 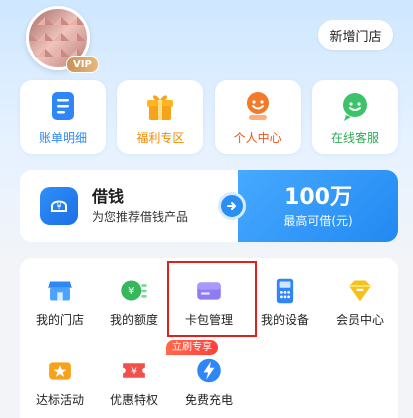 What do you see at coordinates (160, 137) in the screenshot?
I see `quick-action-label: 福利专区` at bounding box center [160, 137].